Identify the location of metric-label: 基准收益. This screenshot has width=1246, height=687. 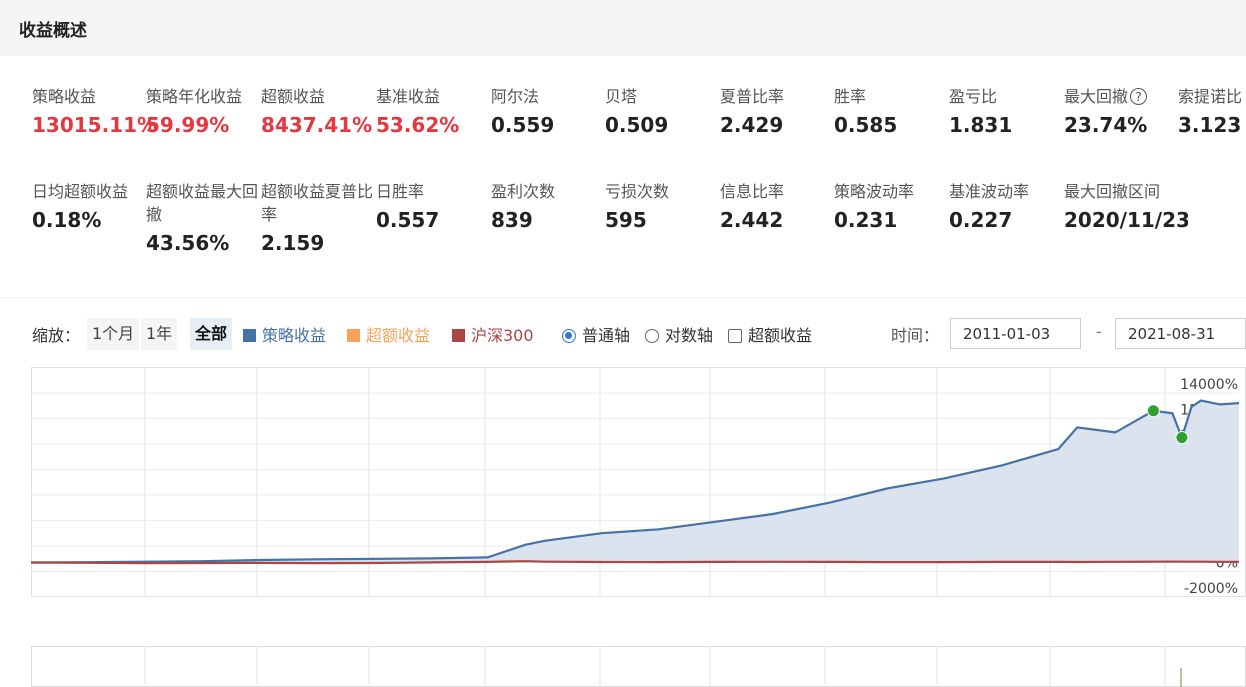
(408, 96).